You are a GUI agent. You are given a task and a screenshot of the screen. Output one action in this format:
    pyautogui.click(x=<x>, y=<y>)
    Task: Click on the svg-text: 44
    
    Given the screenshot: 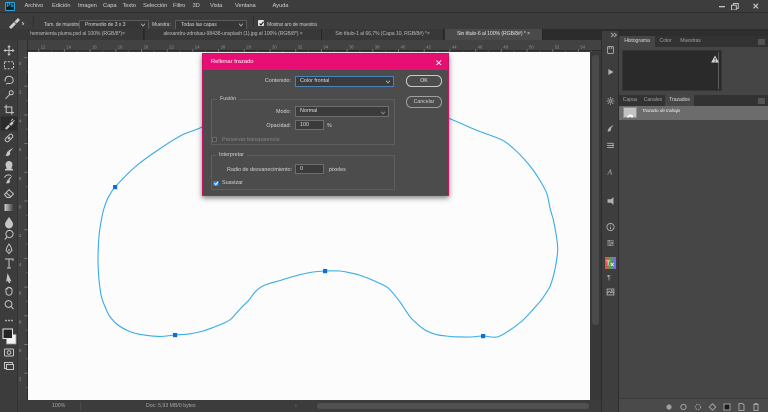 What is the action you would take?
    pyautogui.click(x=454, y=47)
    